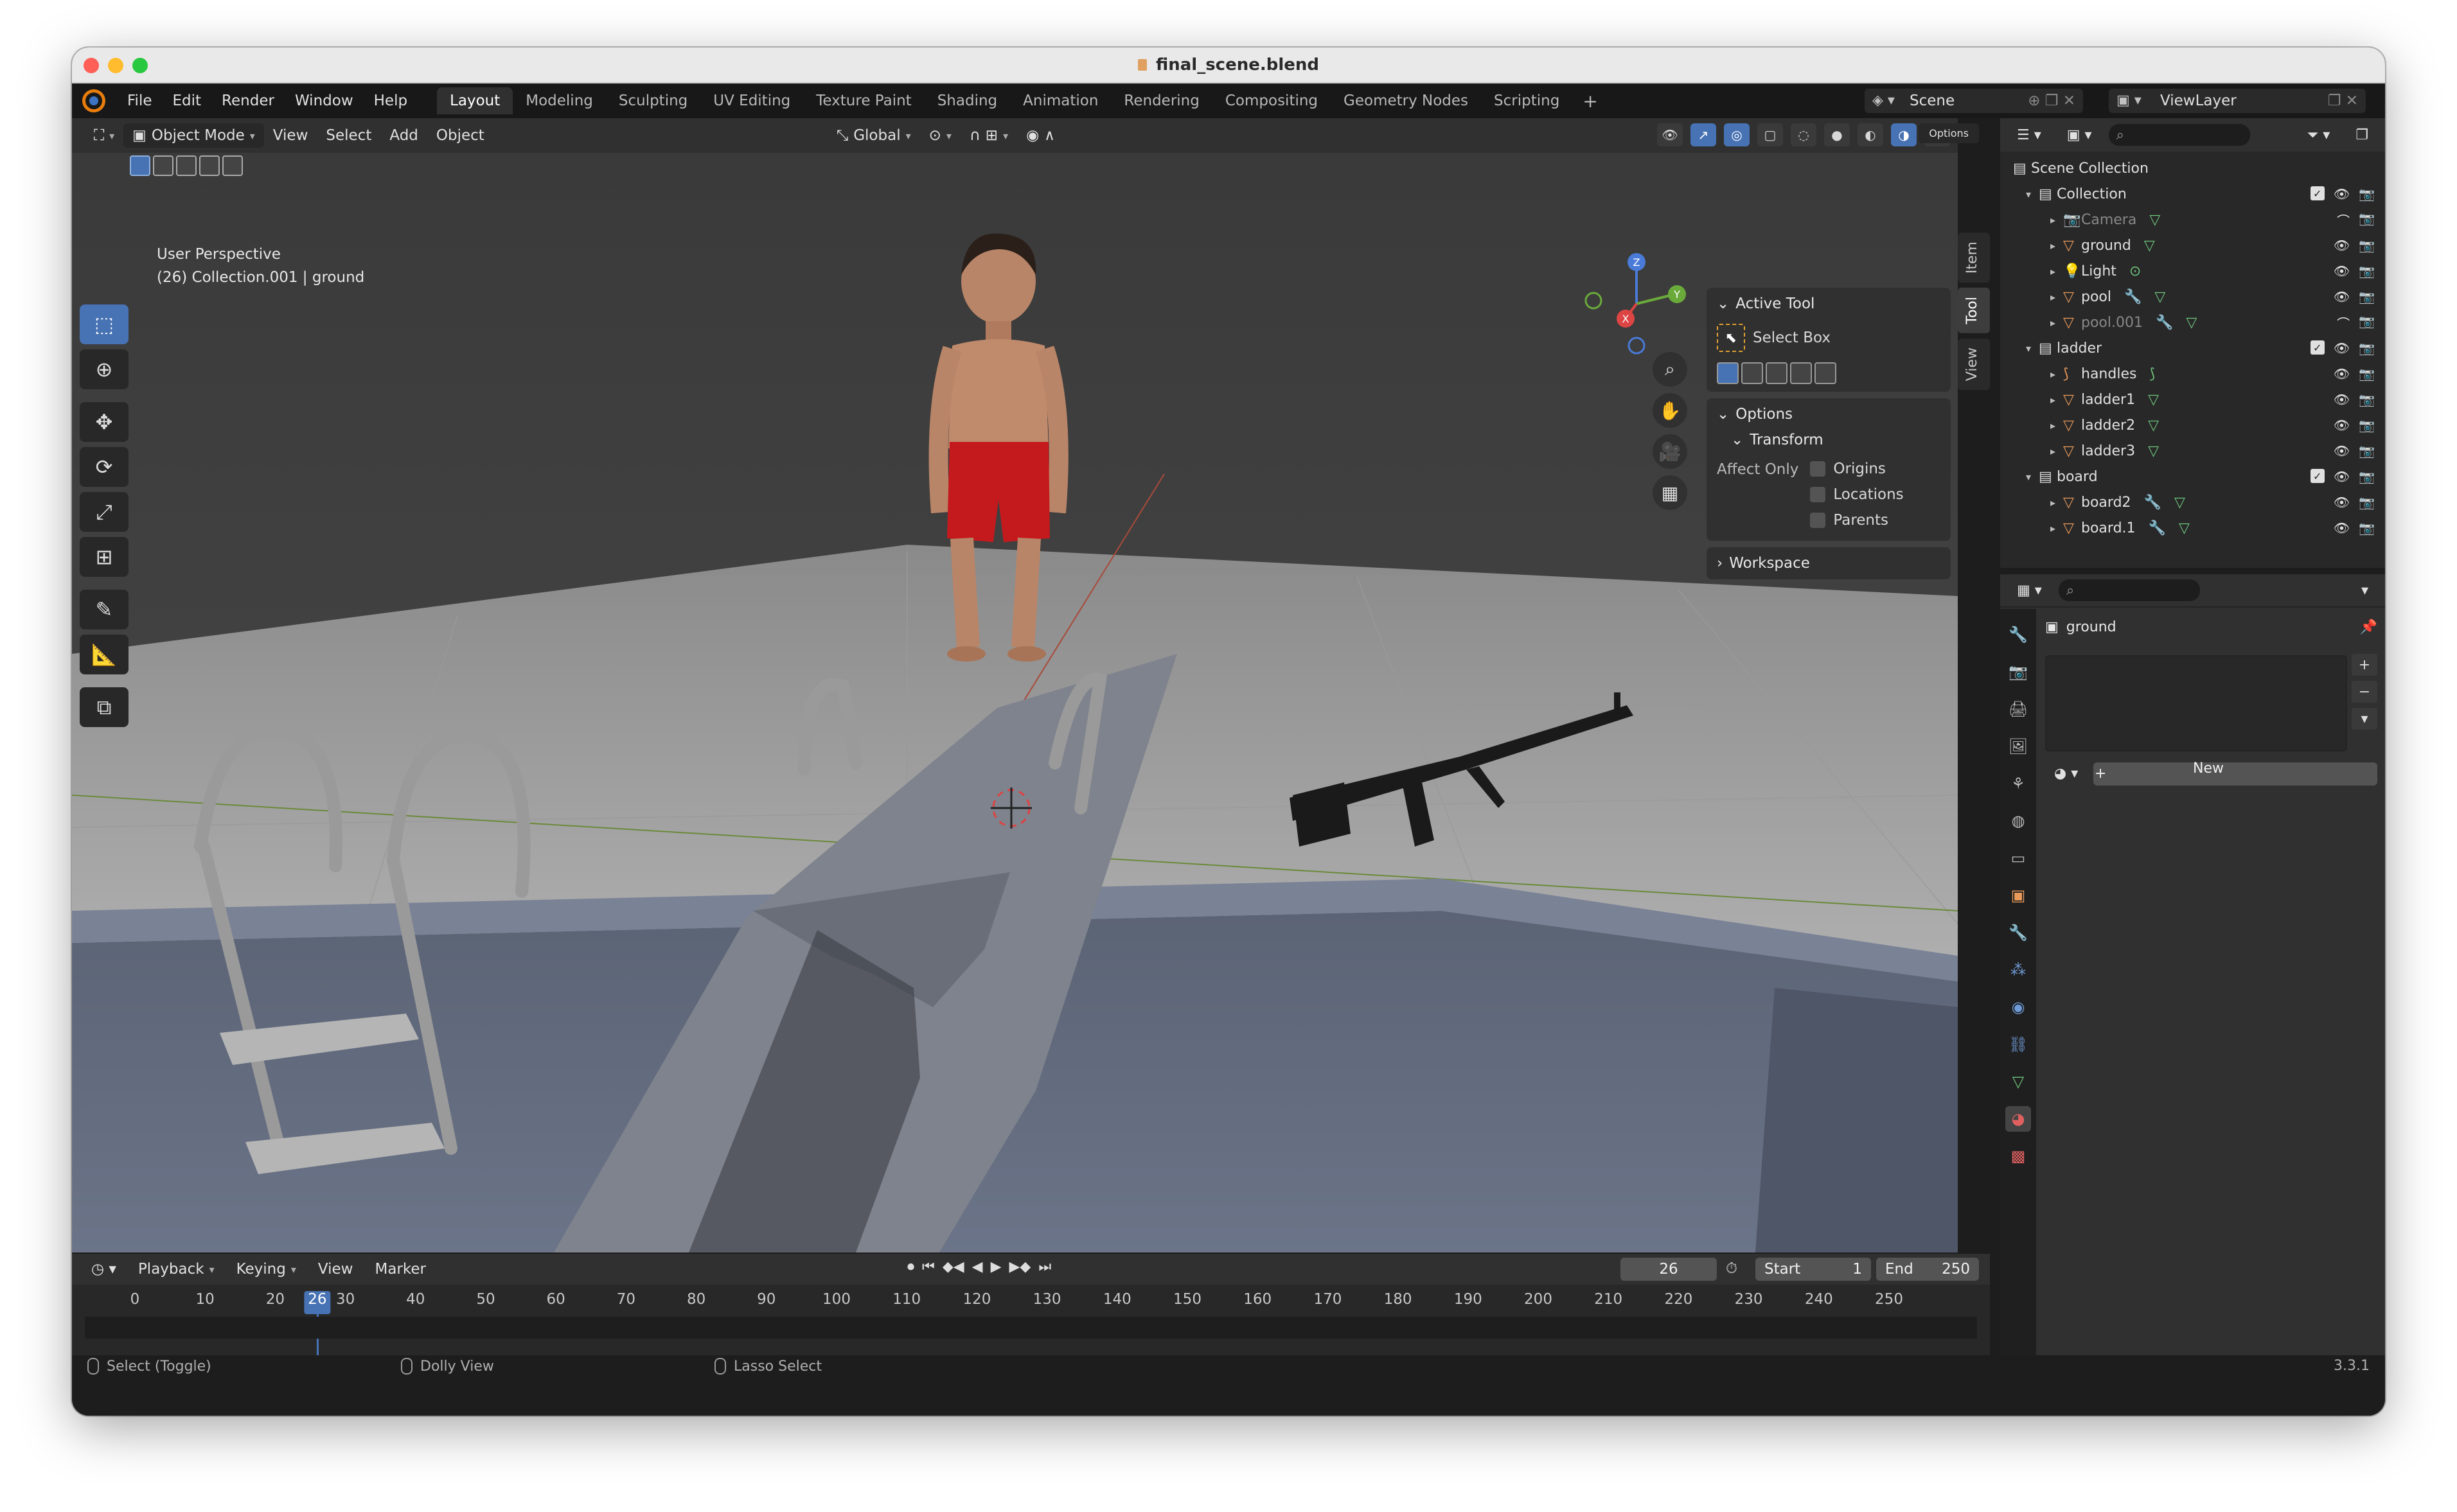 Image resolution: width=2457 pixels, height=1512 pixels. Describe the element at coordinates (559, 100) in the screenshot. I see `tab-modeling: Modeling` at that location.